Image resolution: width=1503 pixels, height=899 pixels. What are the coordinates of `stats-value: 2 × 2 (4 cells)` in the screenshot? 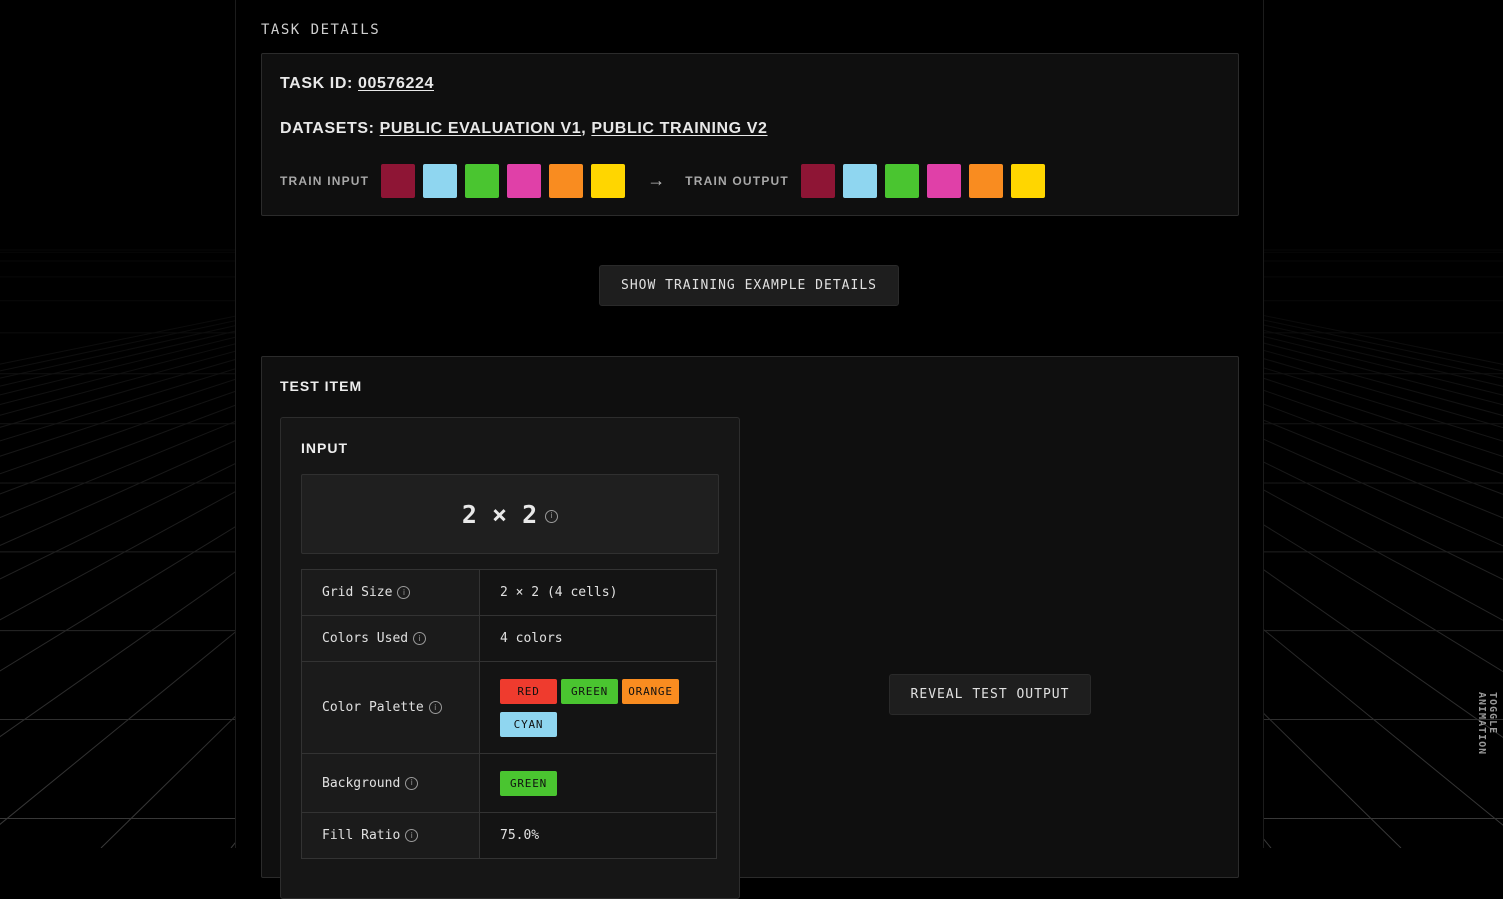 It's located at (598, 592).